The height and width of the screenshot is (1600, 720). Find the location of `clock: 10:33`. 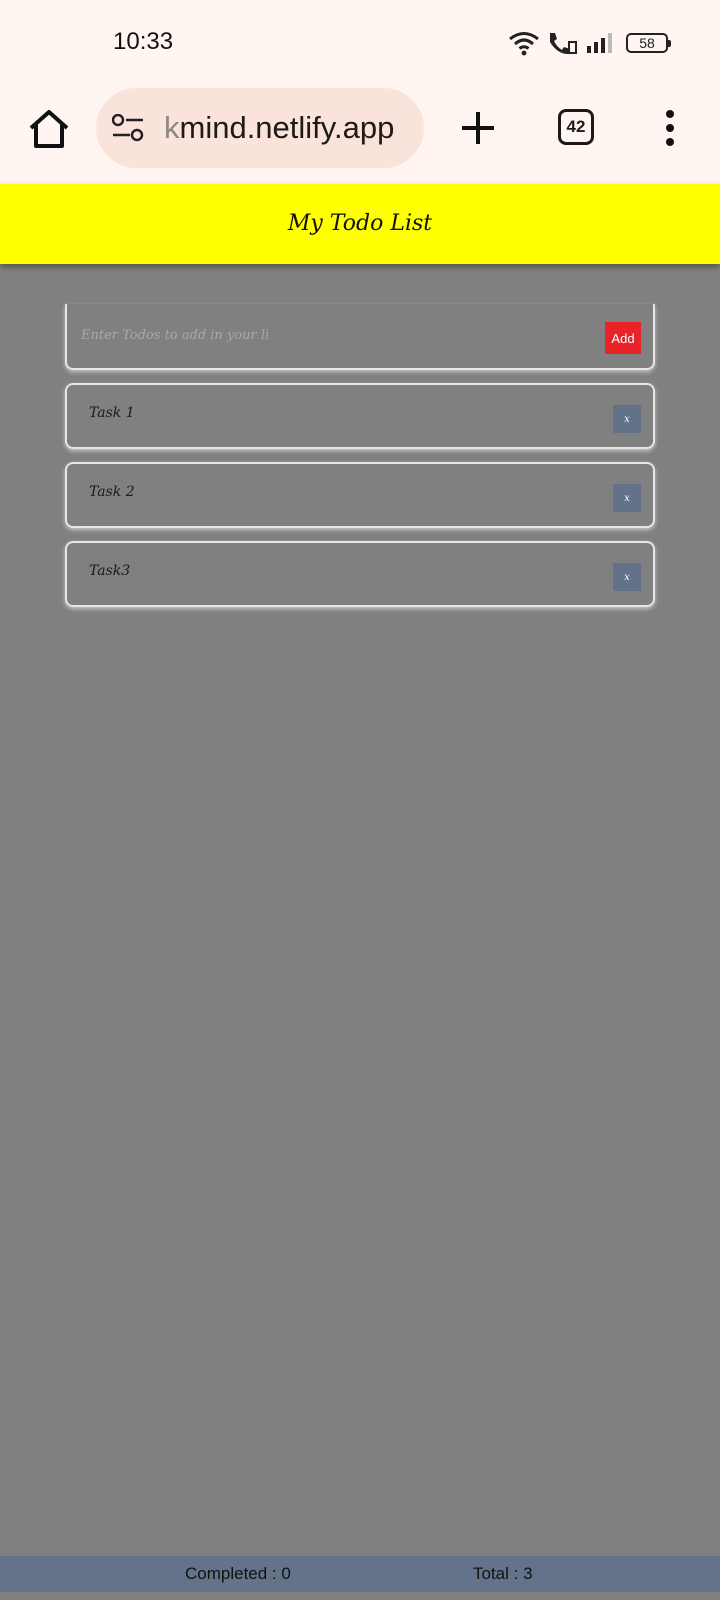

clock: 10:33 is located at coordinates (143, 41).